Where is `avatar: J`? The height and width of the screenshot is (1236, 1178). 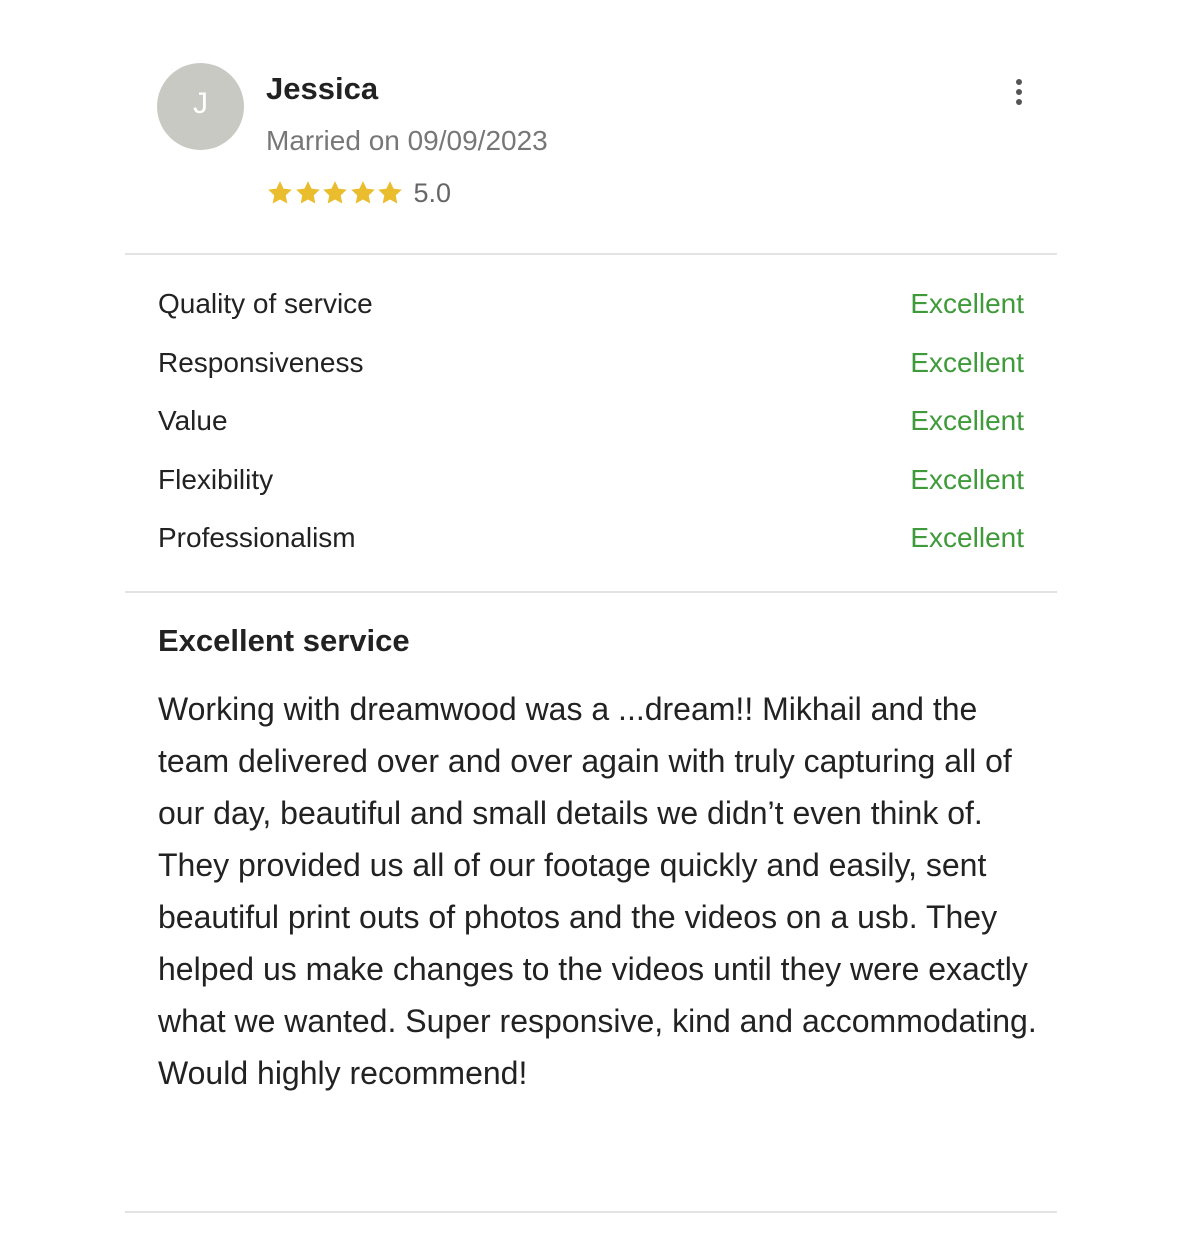
avatar: J is located at coordinates (200, 106).